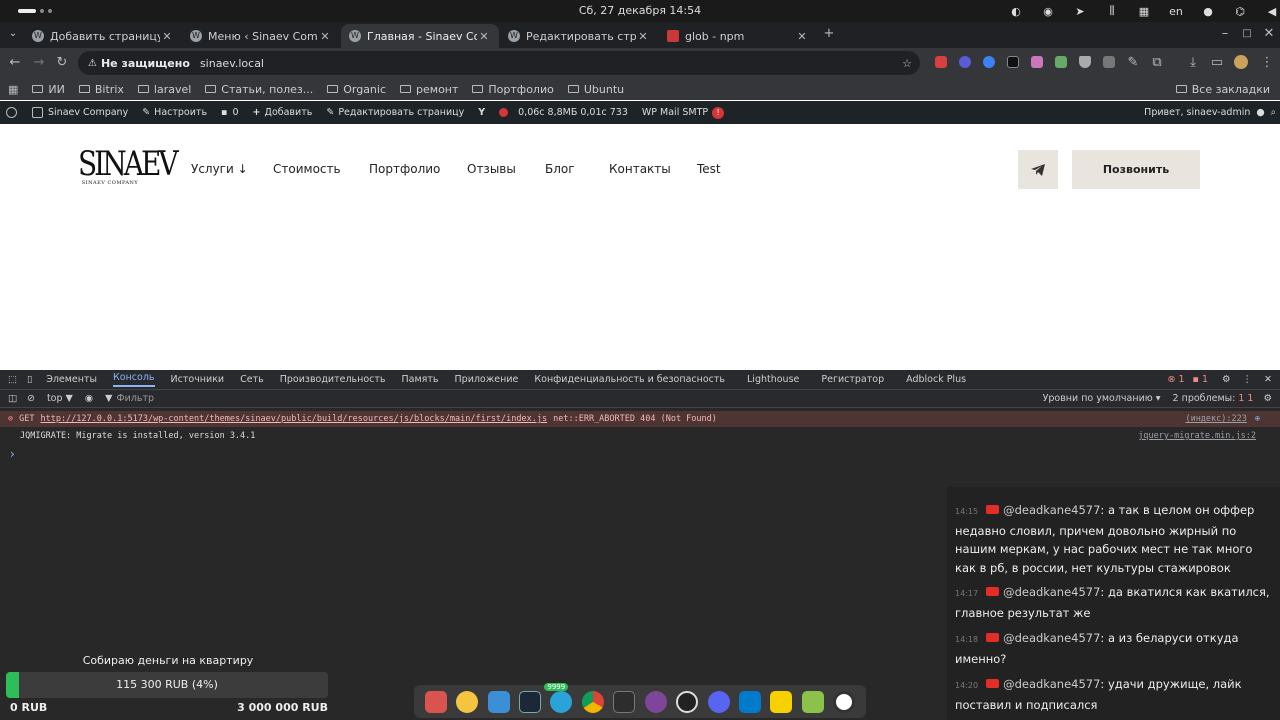 This screenshot has height=720, width=1280. Describe the element at coordinates (230, 112) in the screenshot. I see `wp-comments-link: ▪ 0` at that location.